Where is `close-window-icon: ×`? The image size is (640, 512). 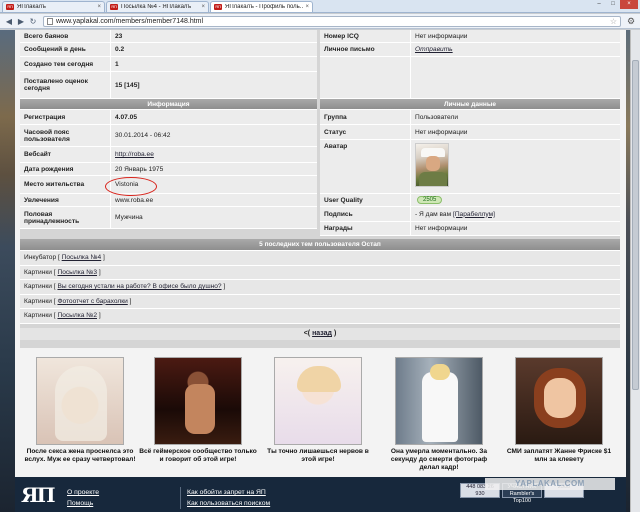 close-window-icon: × is located at coordinates (629, 4).